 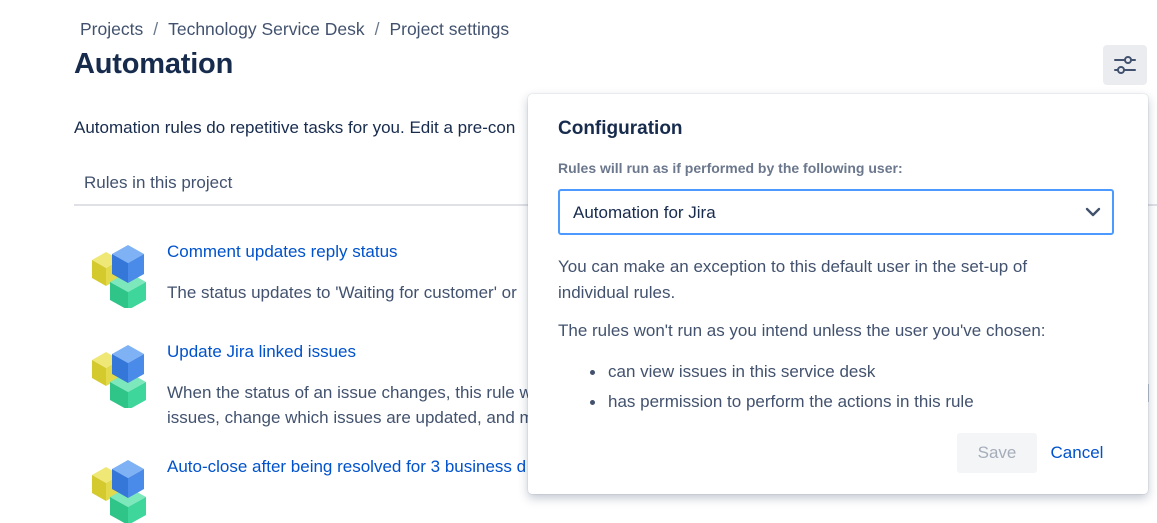 I want to click on rule-title-link: Update Jira linked issues, so click(x=261, y=352).